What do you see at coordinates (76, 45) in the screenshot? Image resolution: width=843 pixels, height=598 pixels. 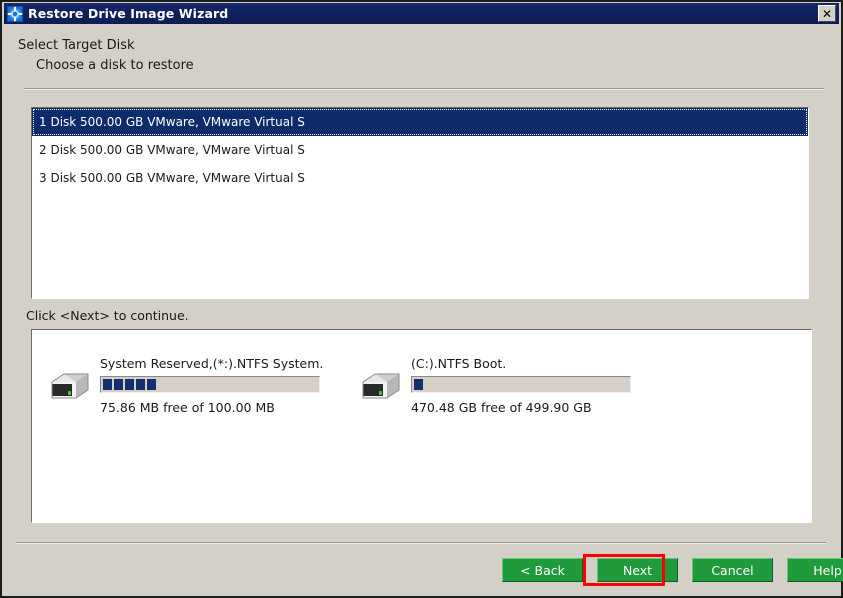 I see `page-title: Select Target Disk` at bounding box center [76, 45].